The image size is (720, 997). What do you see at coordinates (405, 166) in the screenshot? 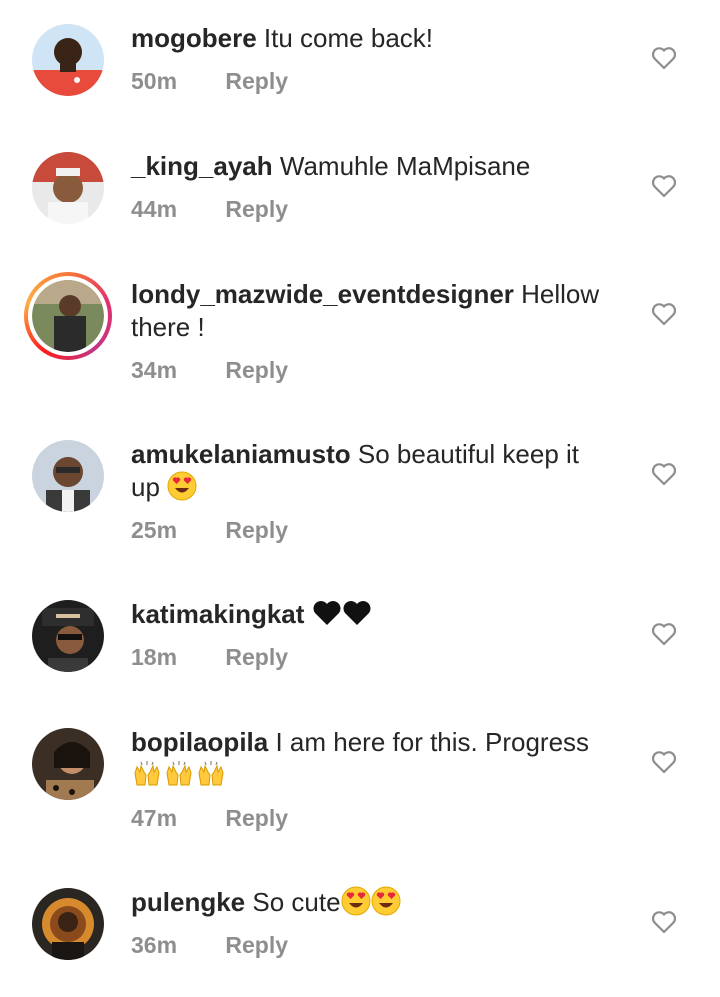
I see `comment-text: Wamuhle MaMpisane` at bounding box center [405, 166].